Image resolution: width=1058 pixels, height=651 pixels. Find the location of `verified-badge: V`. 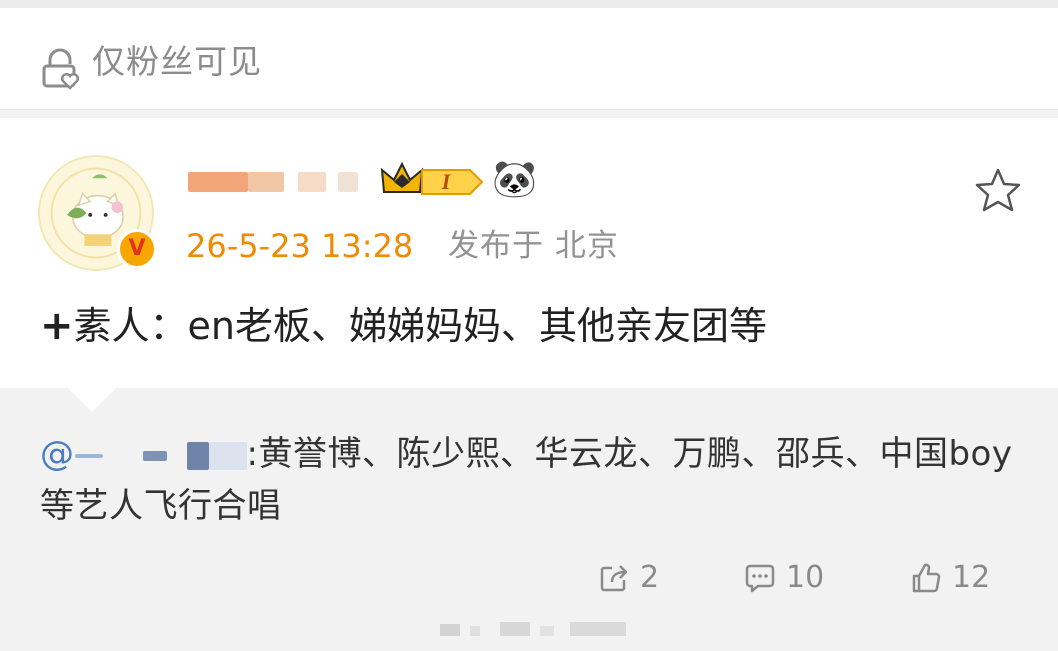

verified-badge: V is located at coordinates (137, 249).